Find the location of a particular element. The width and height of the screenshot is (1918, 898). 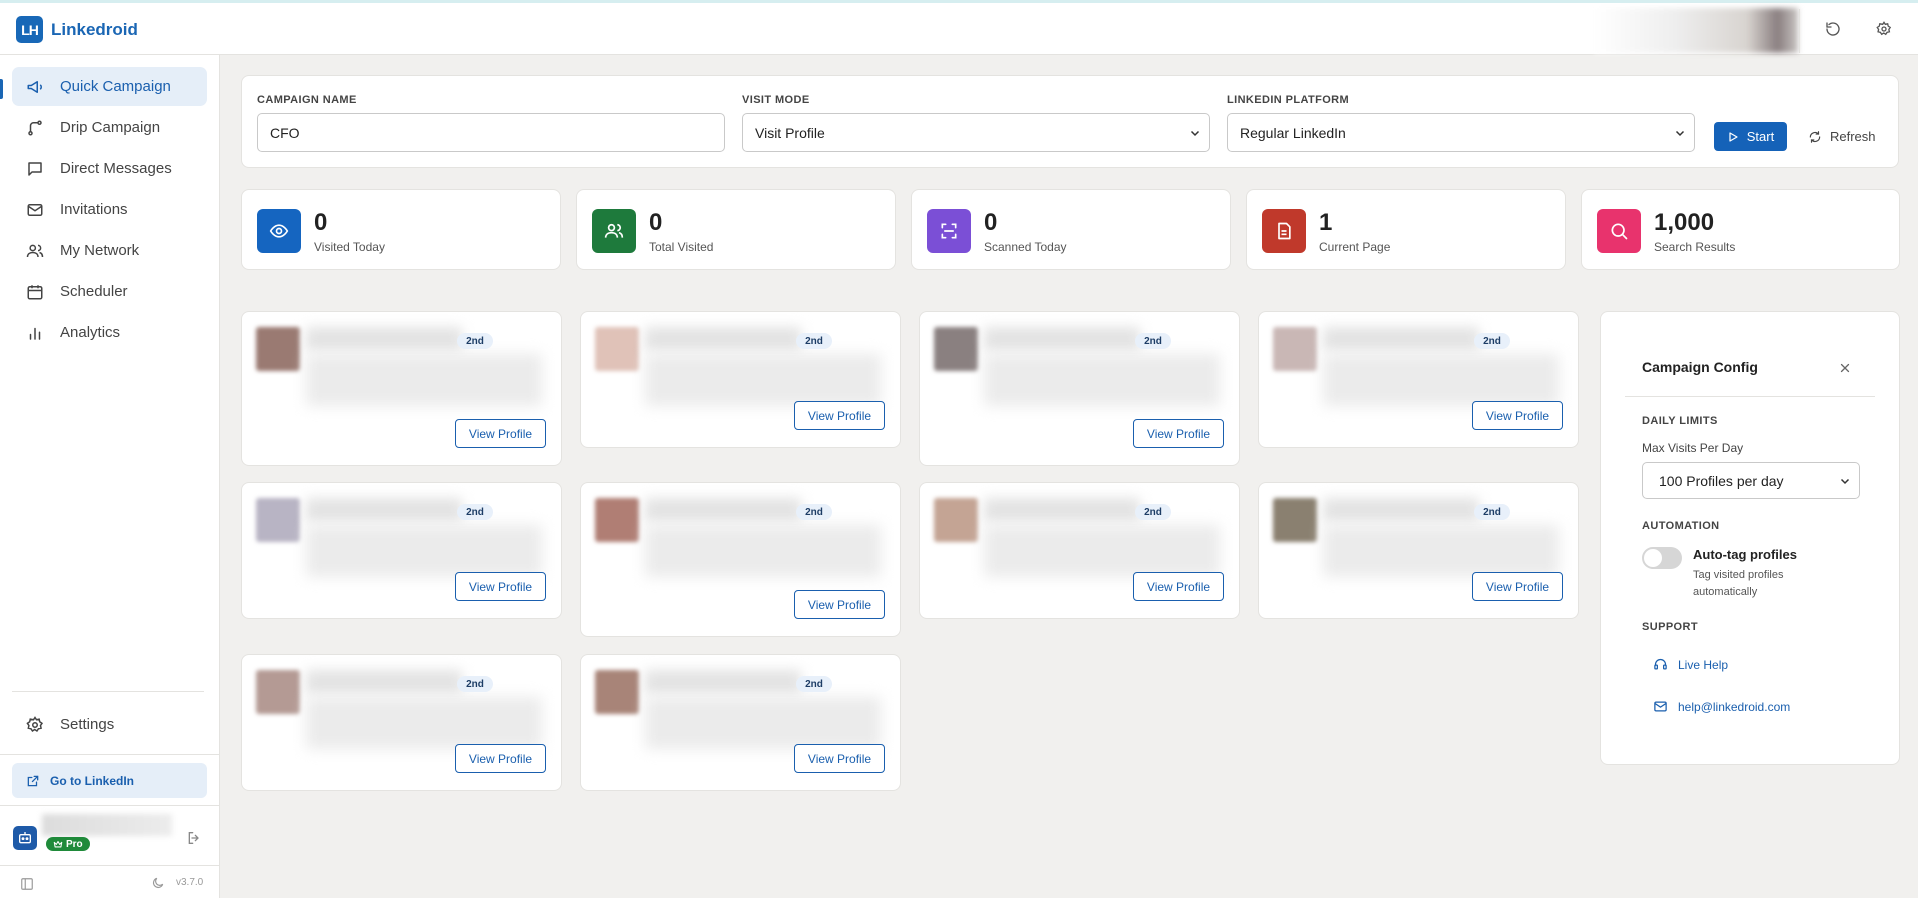

automation-heading: AUTOMATION is located at coordinates (1681, 526).